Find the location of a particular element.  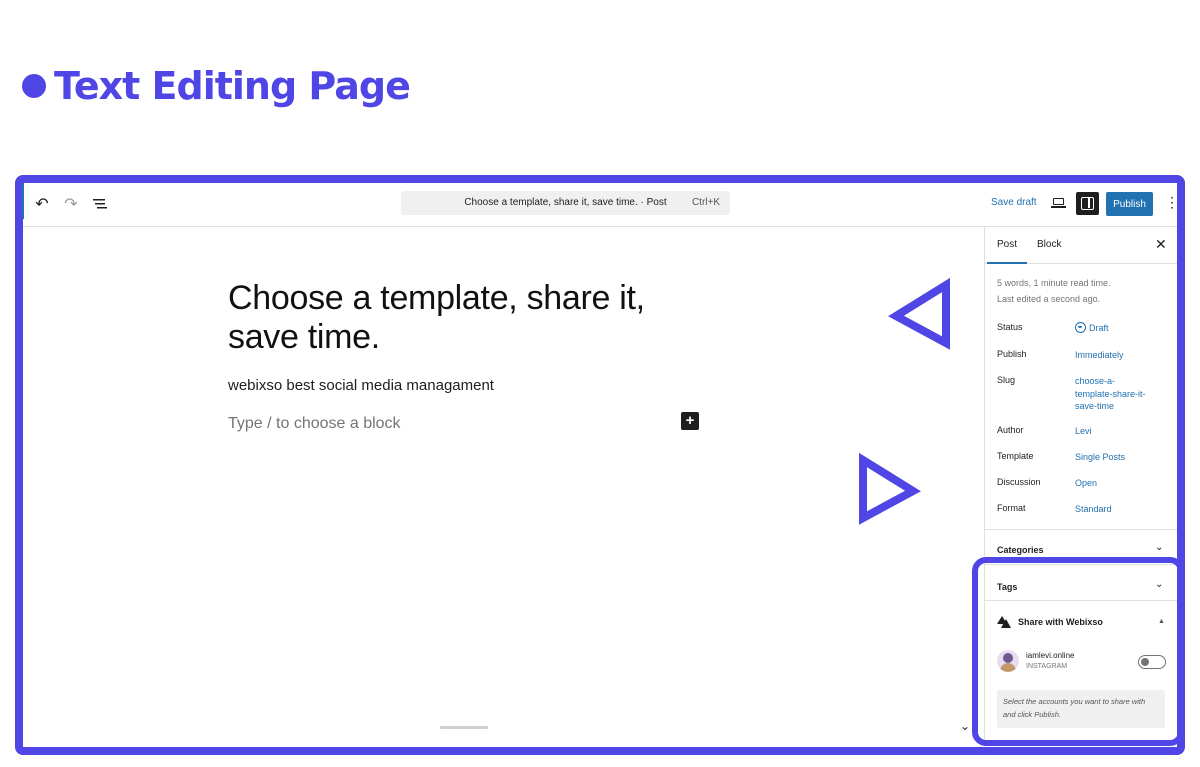

slug-value: choose-a- template-share-it- save-time is located at coordinates (1116, 394).